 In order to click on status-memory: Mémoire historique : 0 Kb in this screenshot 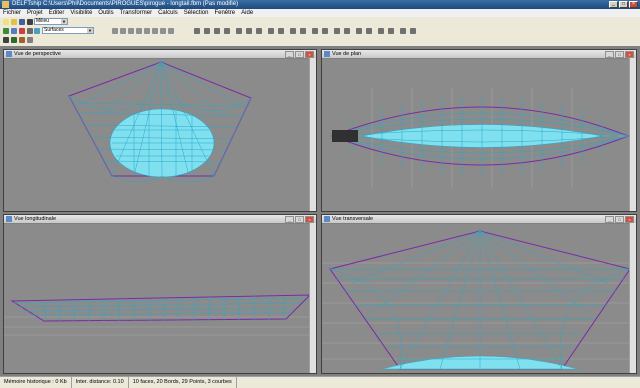, I will do `click(36, 382)`.